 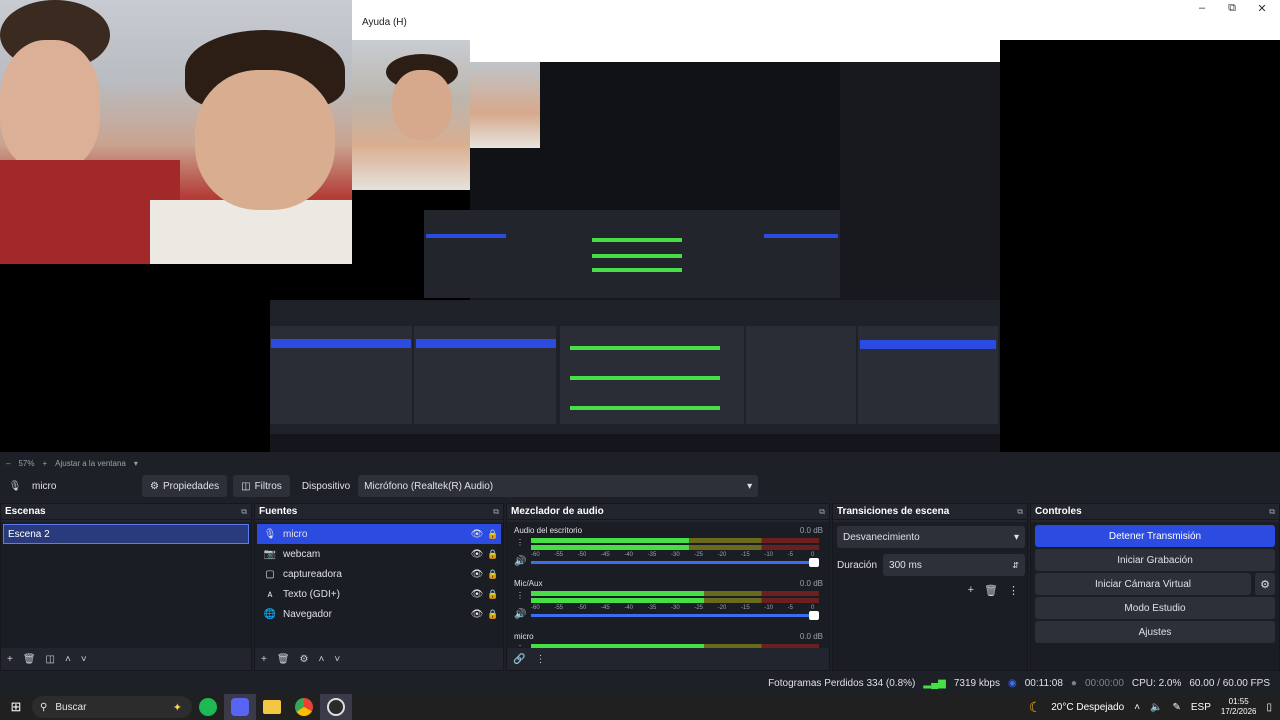 I want to click on cpu-usage: CPU: 2.0%, so click(x=1156, y=683).